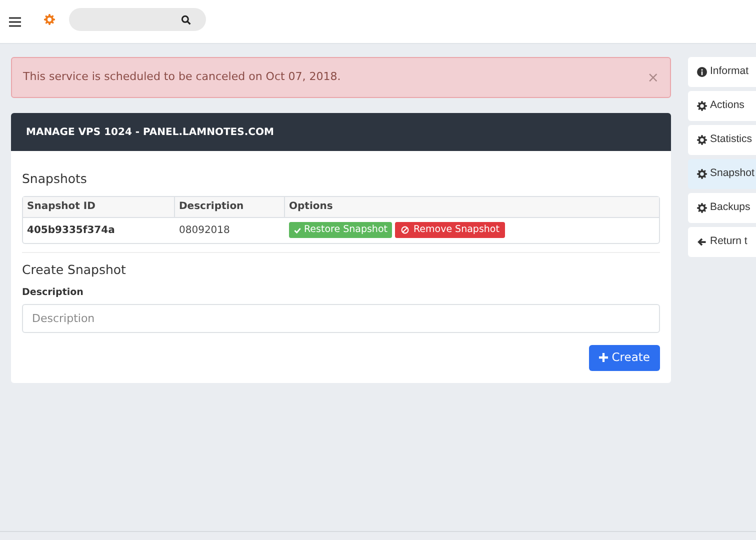 The image size is (756, 540). Describe the element at coordinates (150, 133) in the screenshot. I see `panel-title: MANAGE VPS 1024 - PANEL.LAMNOTES.COM` at that location.